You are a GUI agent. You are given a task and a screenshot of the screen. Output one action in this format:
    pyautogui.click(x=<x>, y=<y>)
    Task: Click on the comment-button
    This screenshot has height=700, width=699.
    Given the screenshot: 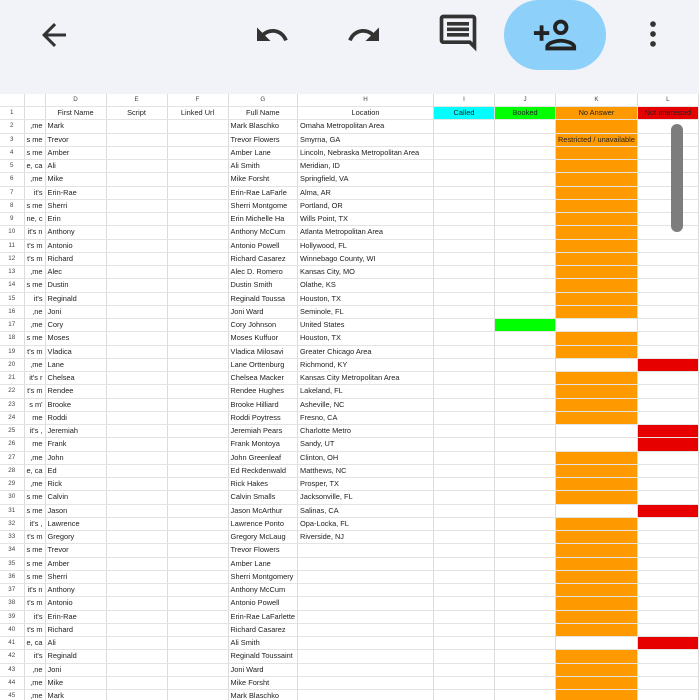 What is the action you would take?
    pyautogui.click(x=458, y=33)
    